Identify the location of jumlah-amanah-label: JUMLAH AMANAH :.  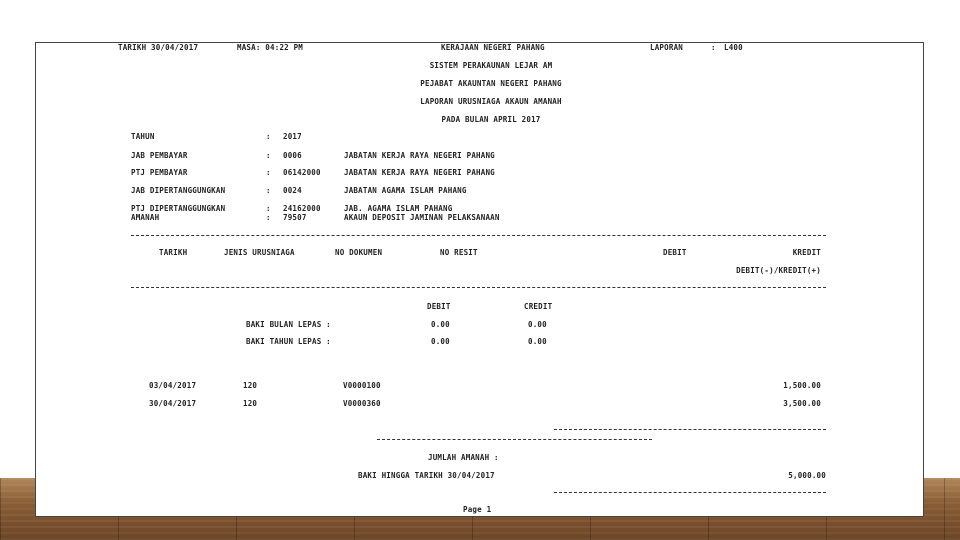
(463, 457).